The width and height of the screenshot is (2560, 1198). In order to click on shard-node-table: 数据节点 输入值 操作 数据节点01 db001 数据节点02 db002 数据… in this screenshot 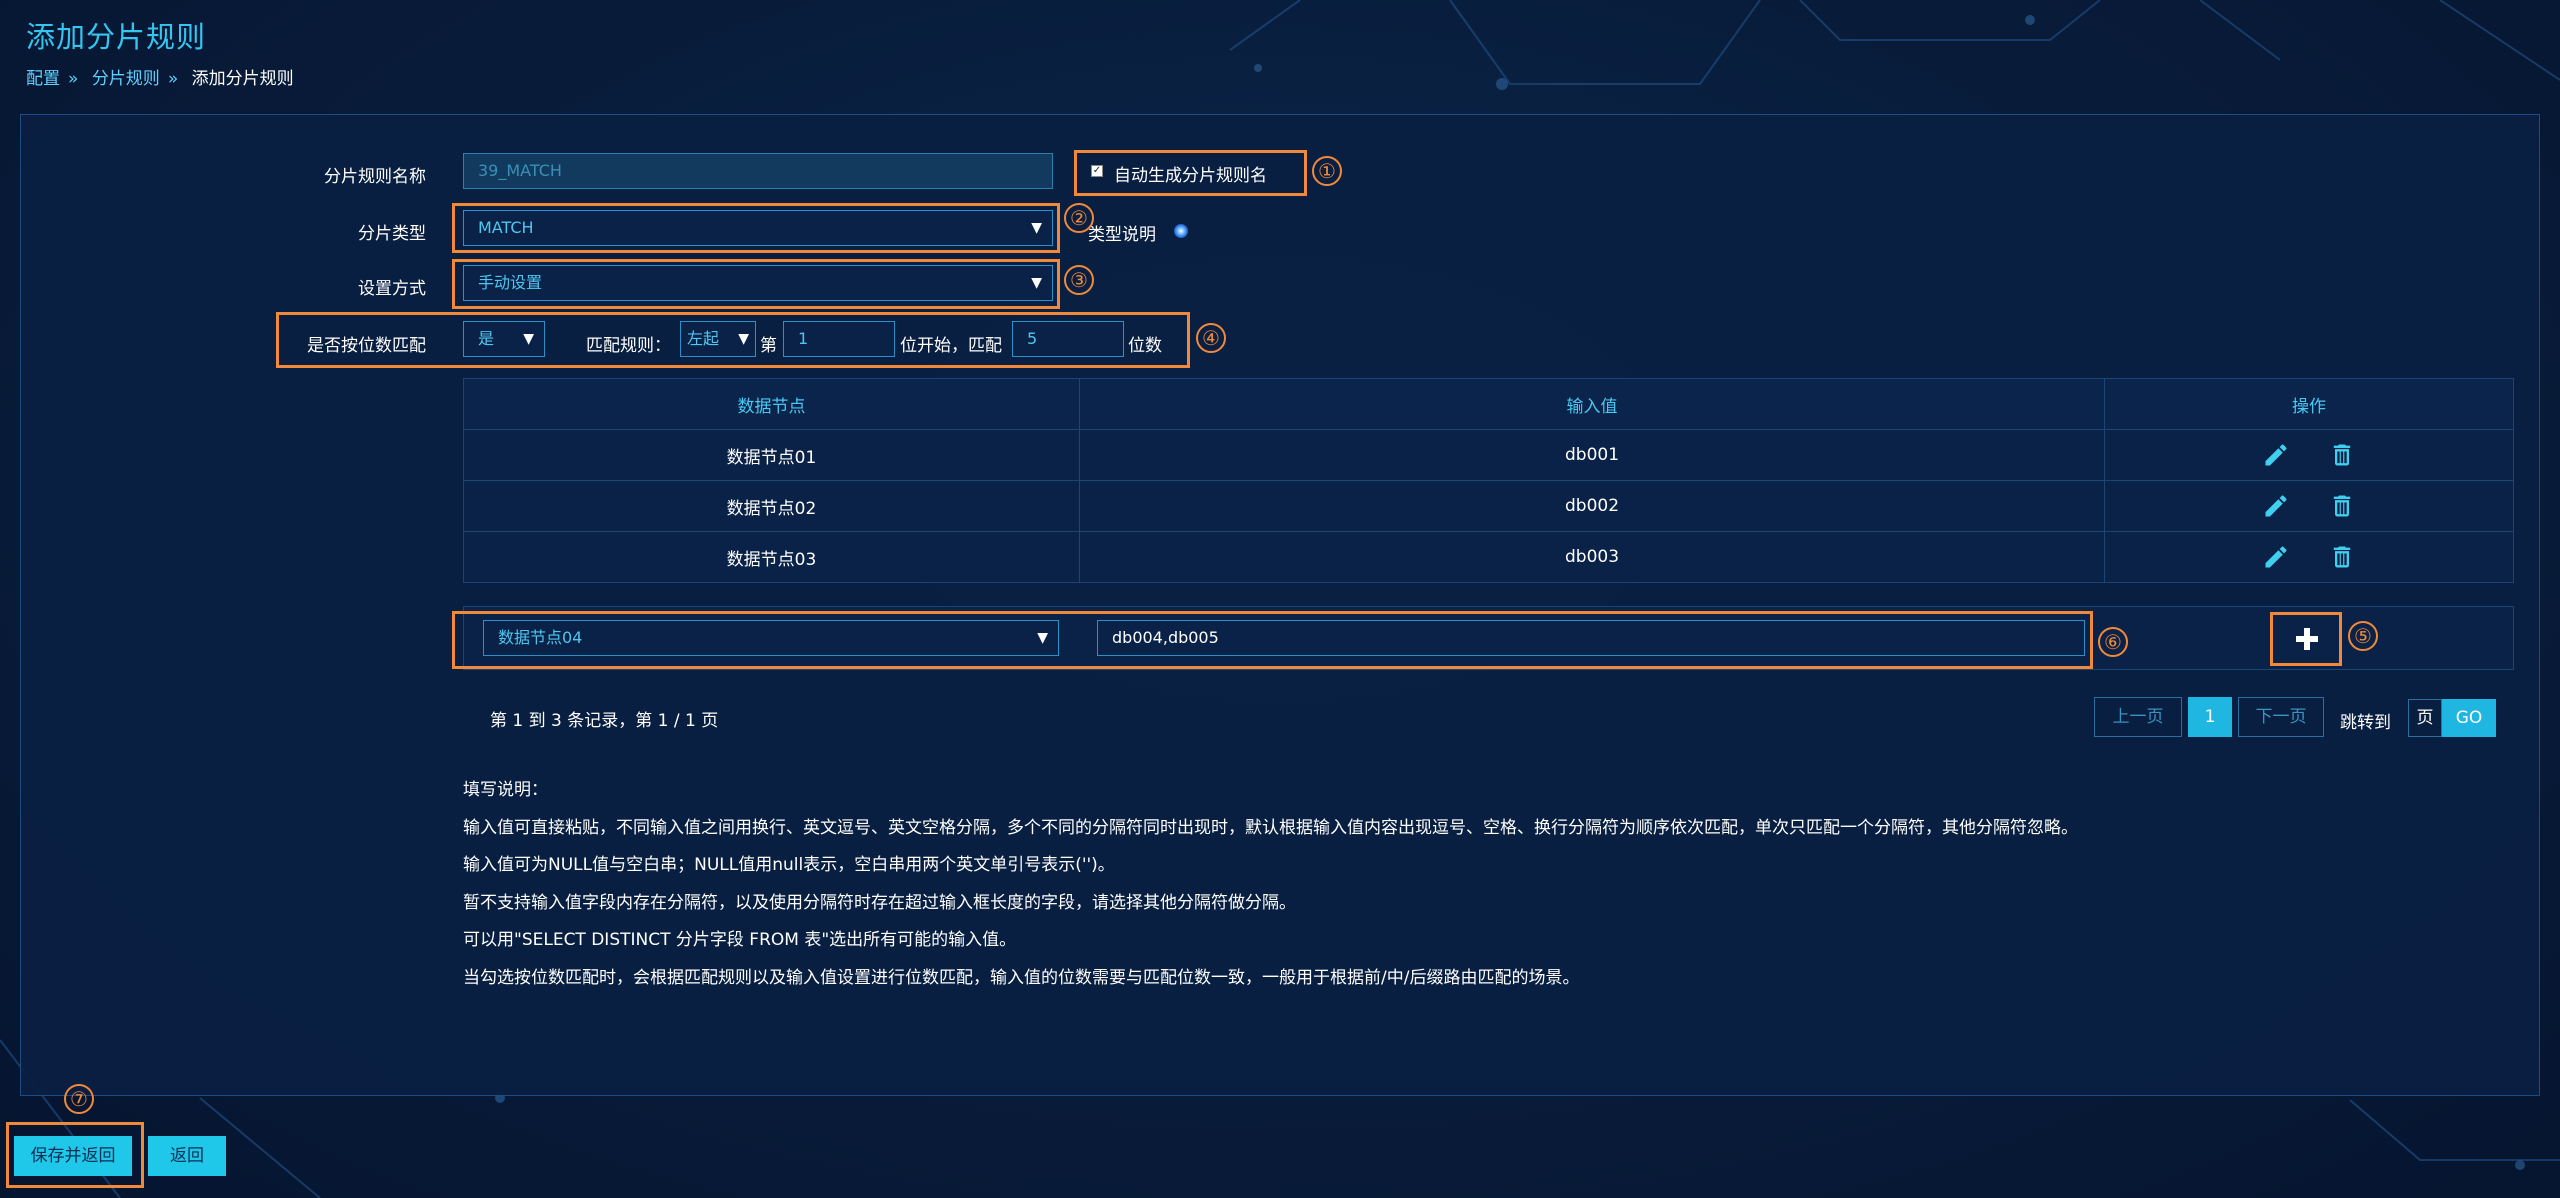, I will do `click(1488, 480)`.